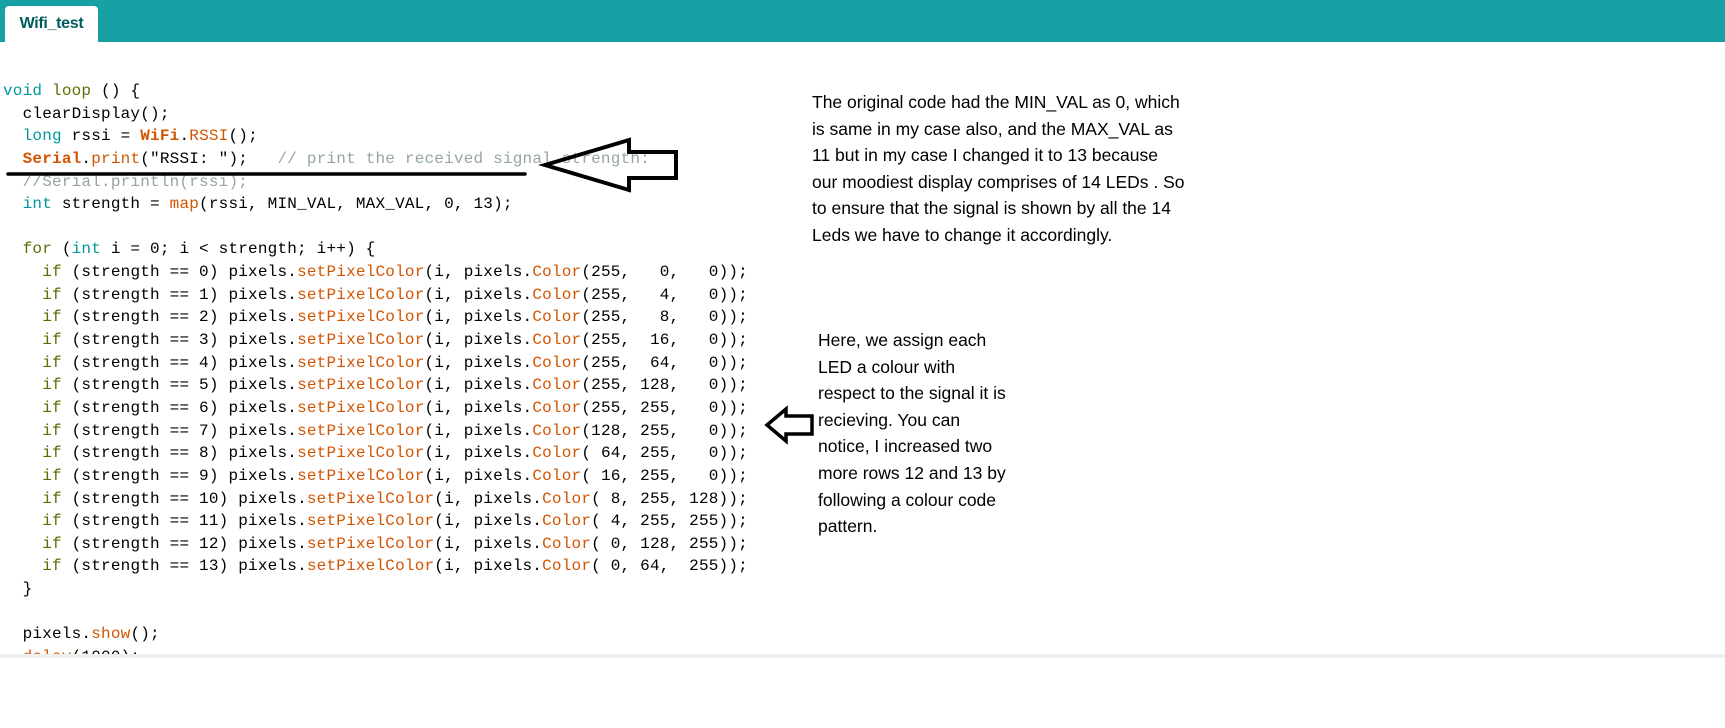 The width and height of the screenshot is (1725, 728). Describe the element at coordinates (887, 366) in the screenshot. I see `annotation-line: LED a colour with` at that location.